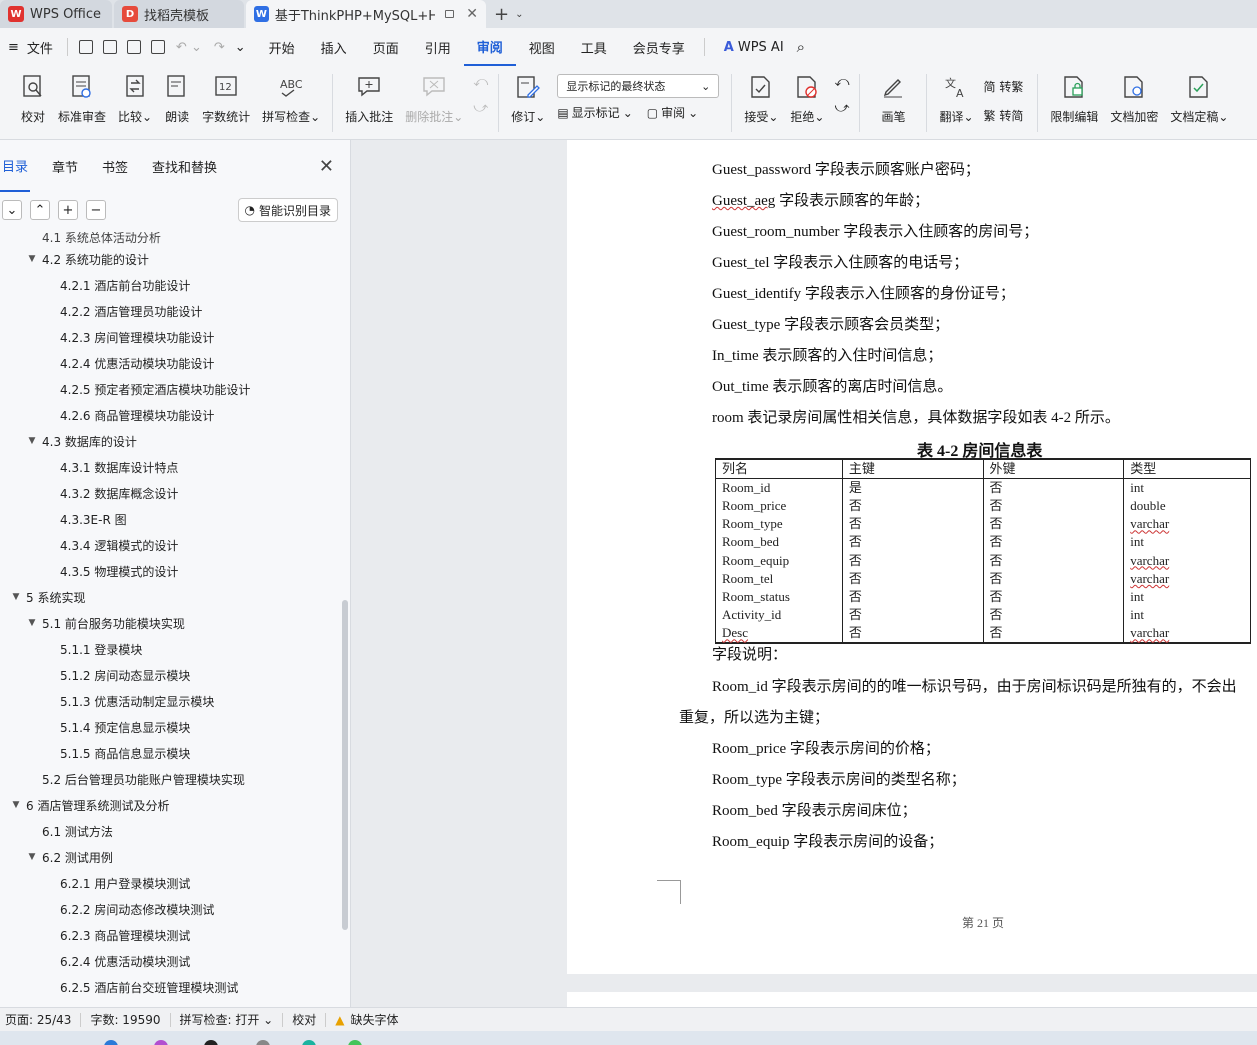 This screenshot has width=1257, height=1045. Describe the element at coordinates (115, 166) in the screenshot. I see `tab-bookmarks: 书签` at that location.